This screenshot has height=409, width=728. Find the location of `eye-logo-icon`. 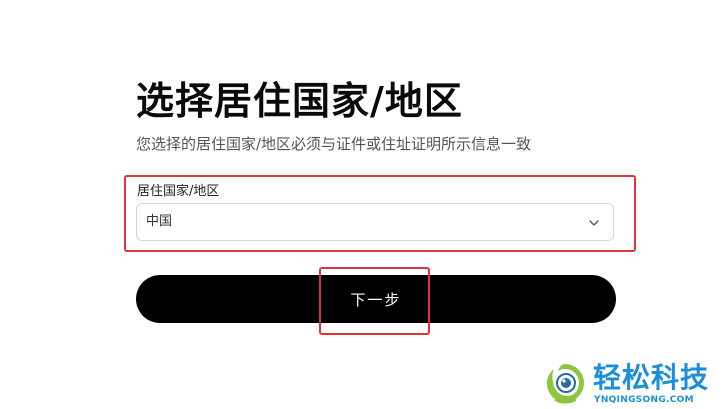

eye-logo-icon is located at coordinates (565, 384).